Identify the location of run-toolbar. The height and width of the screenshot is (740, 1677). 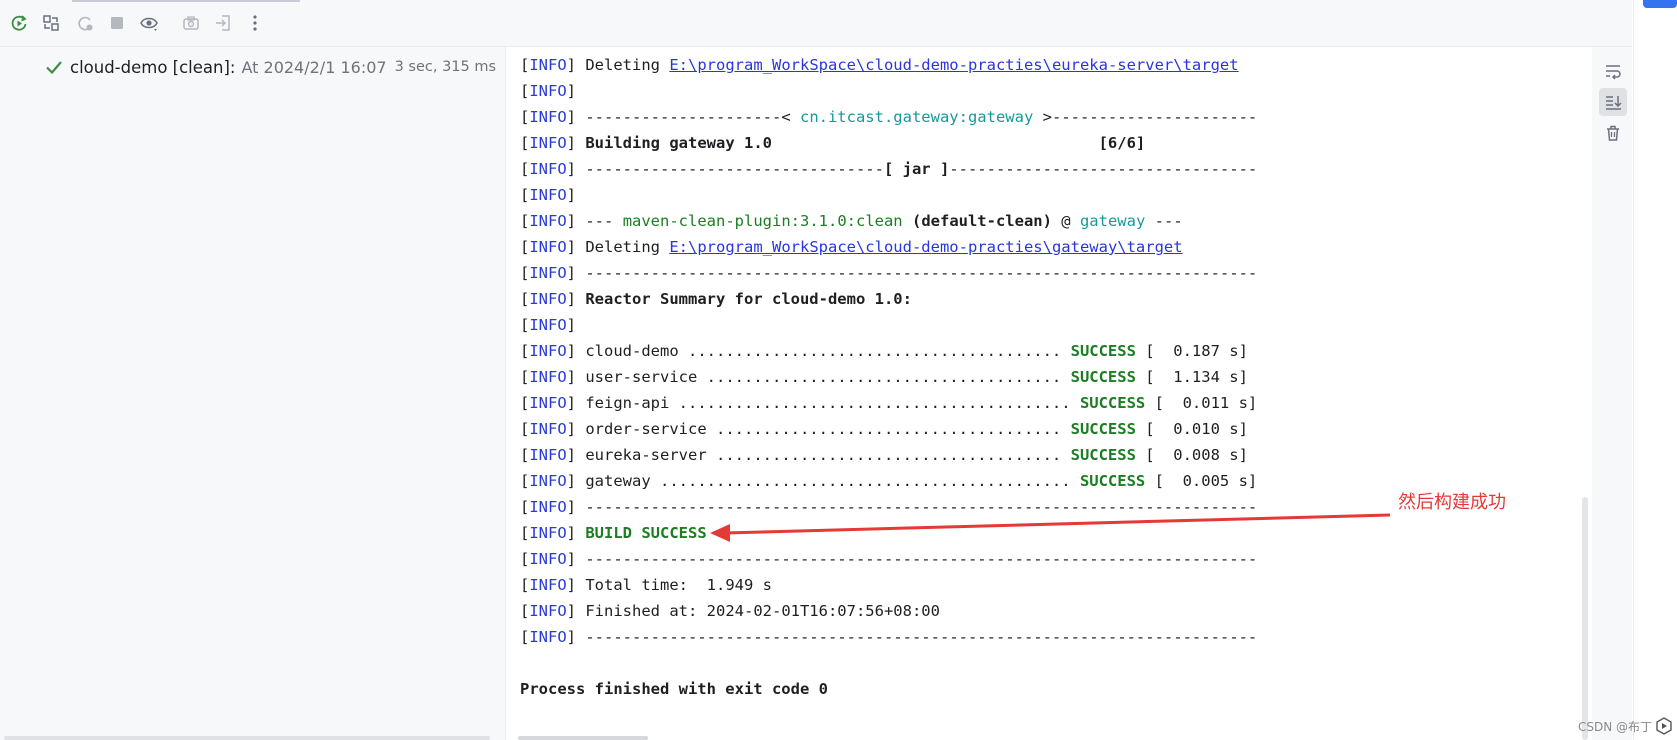
(816, 23).